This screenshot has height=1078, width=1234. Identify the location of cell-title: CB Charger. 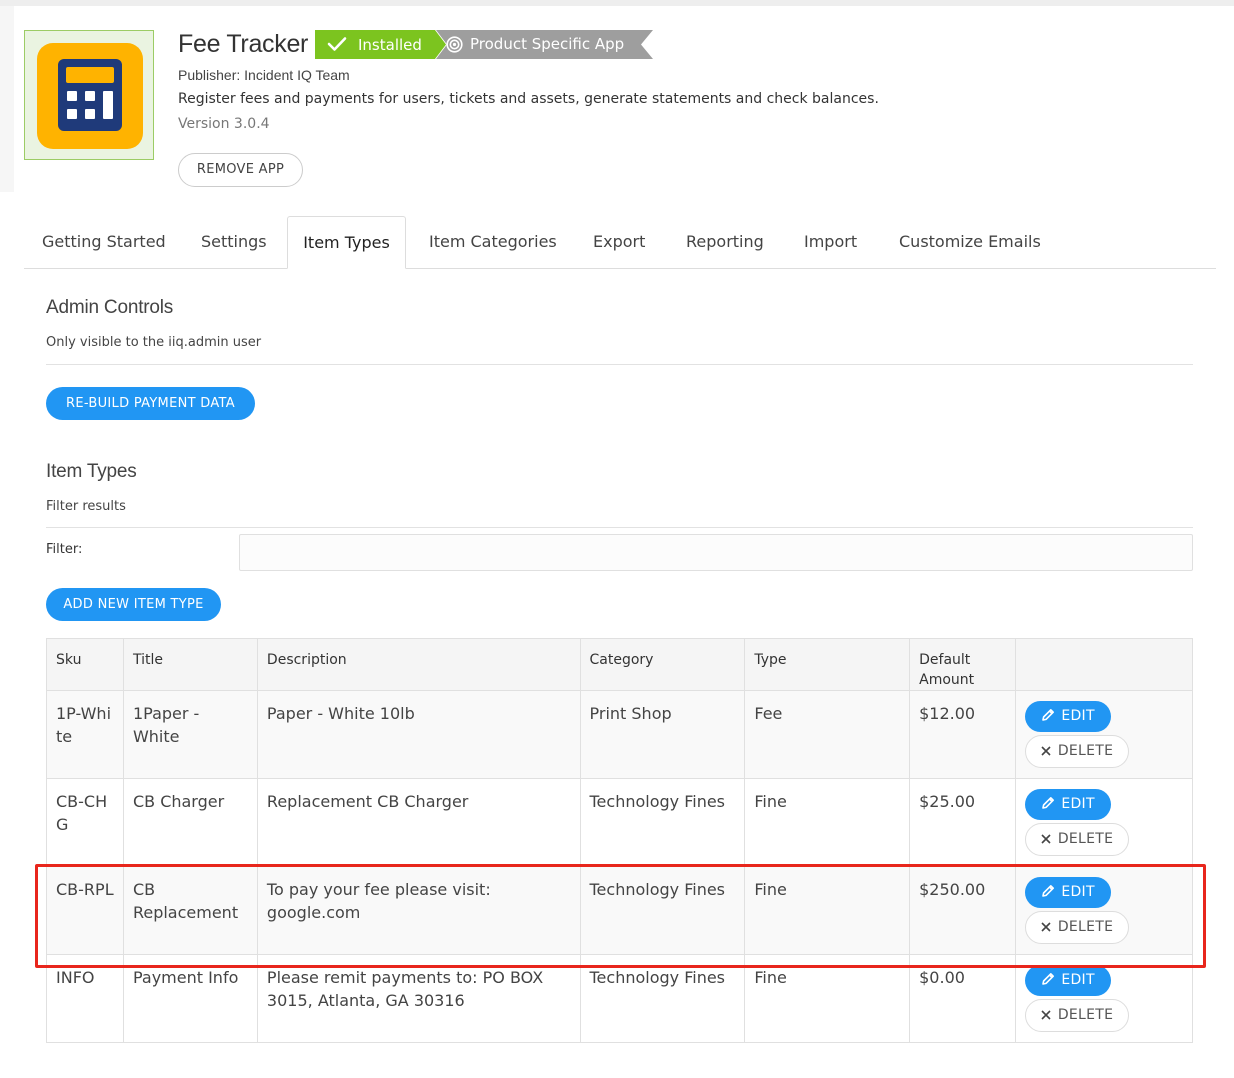
(190, 822).